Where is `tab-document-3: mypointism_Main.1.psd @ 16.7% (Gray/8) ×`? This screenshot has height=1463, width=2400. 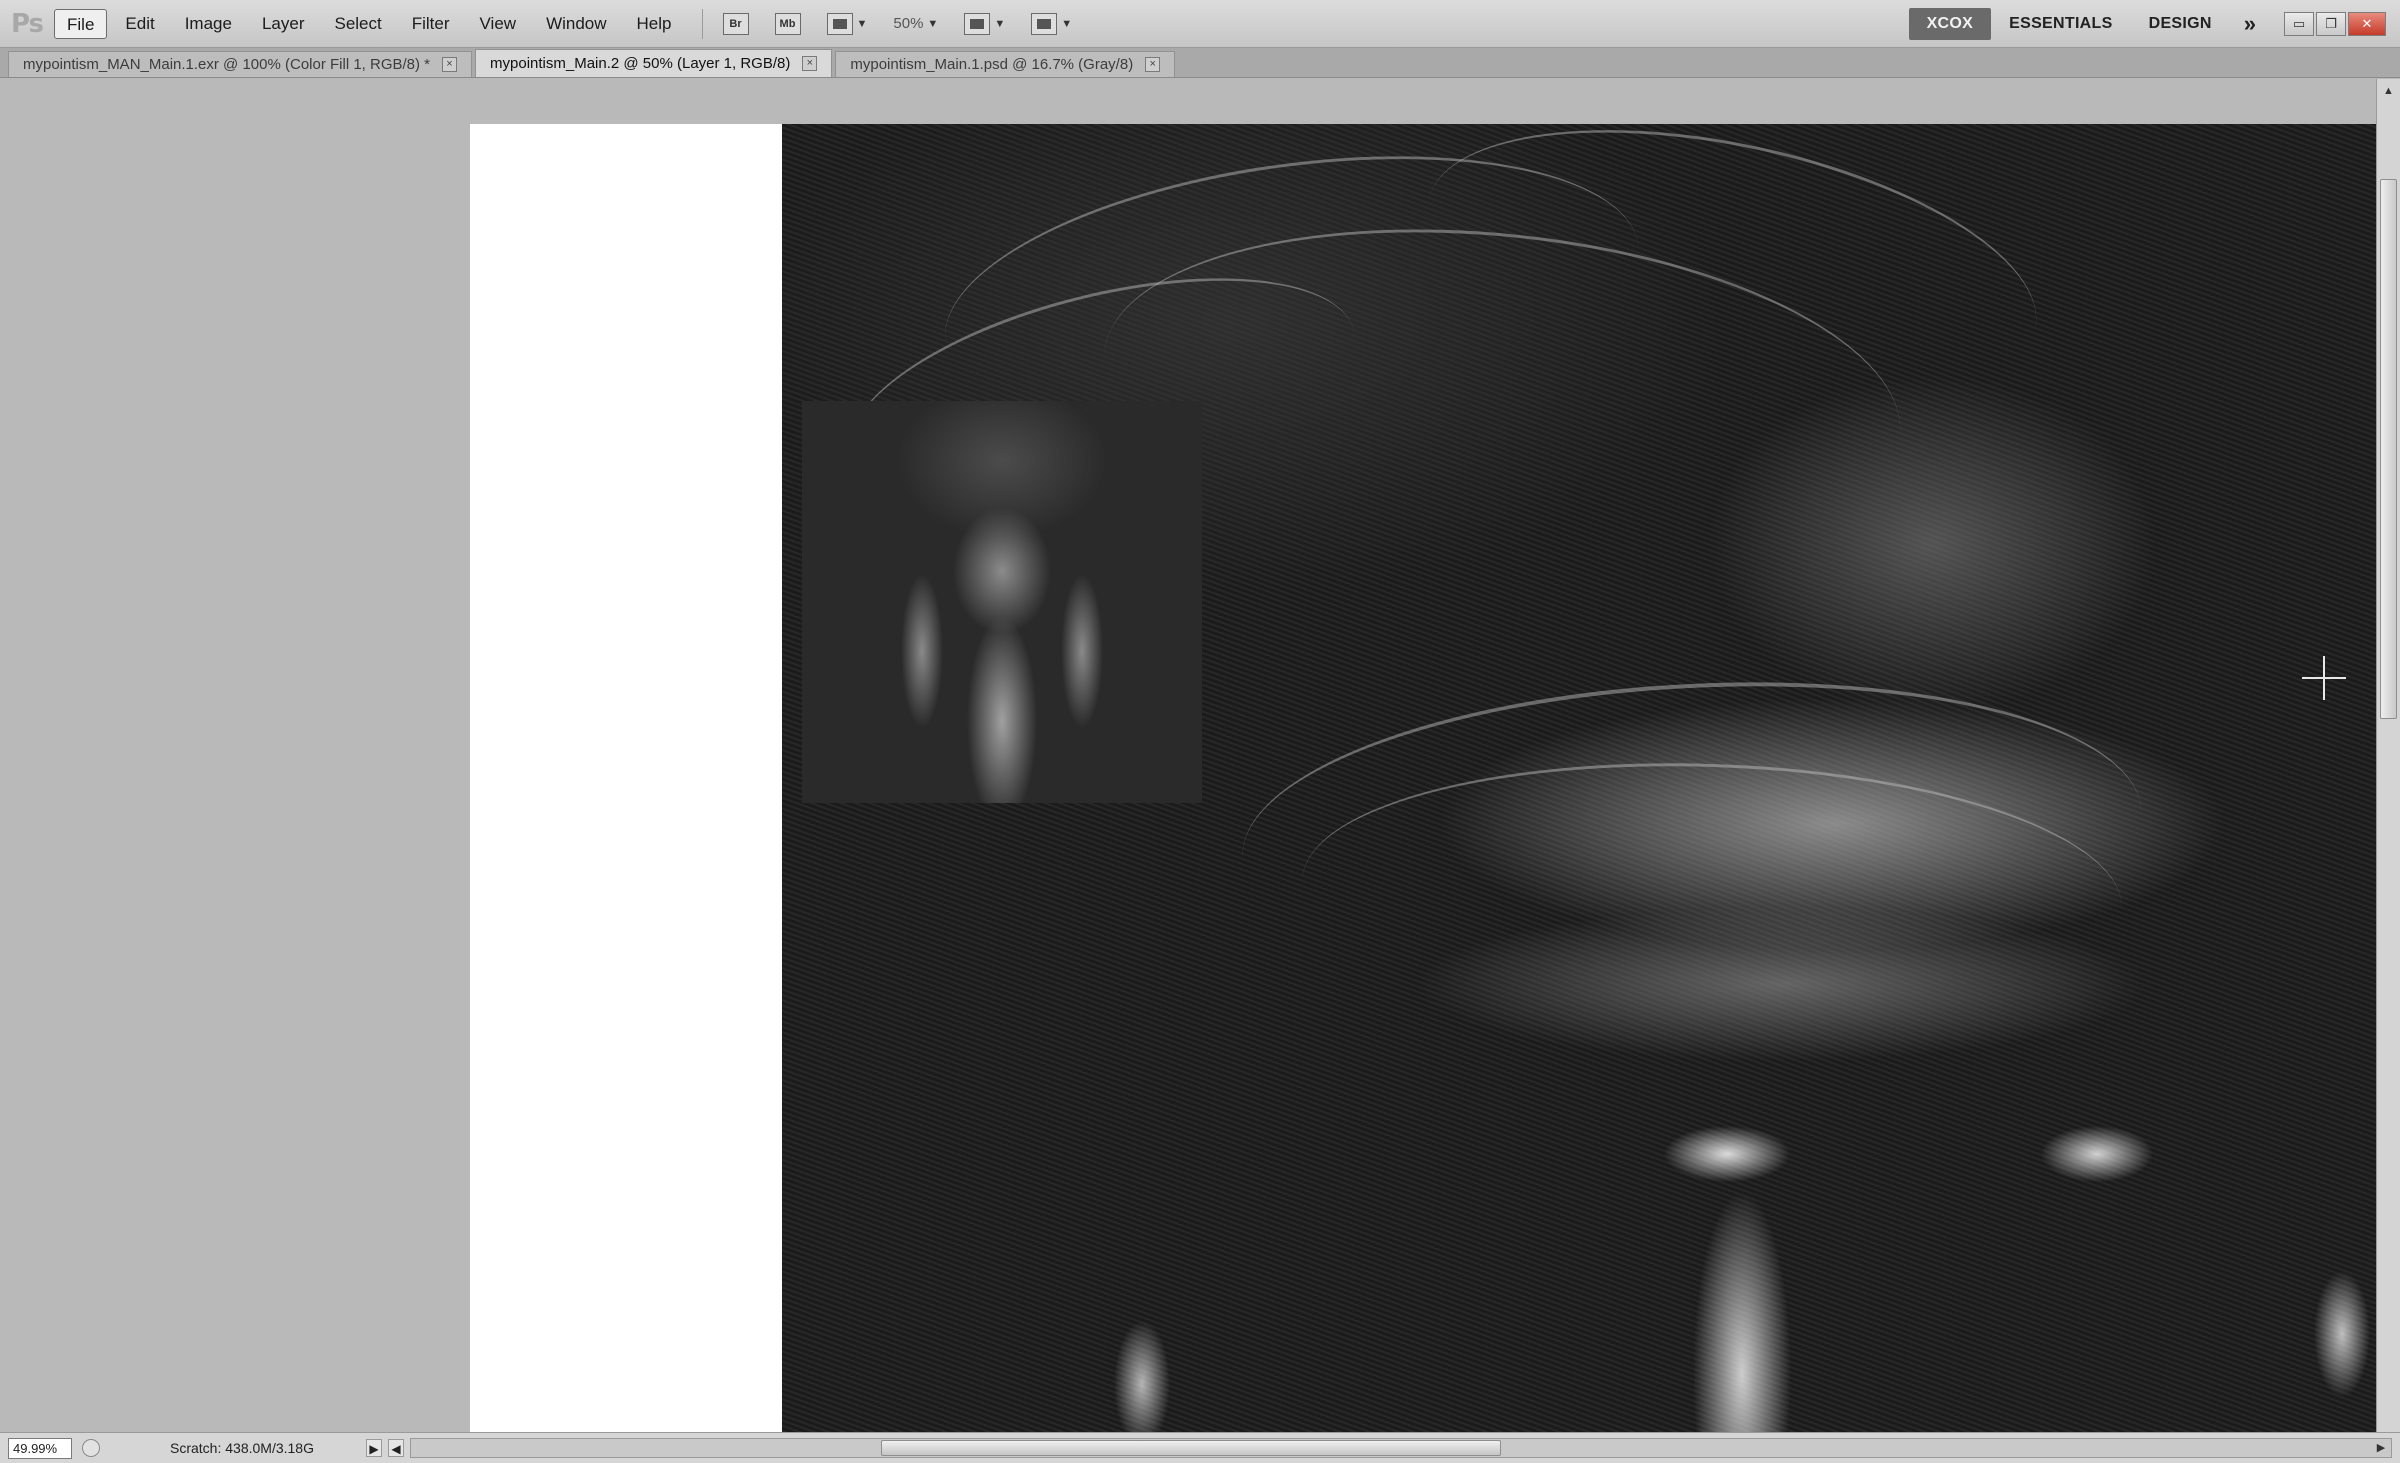
tab-document-3: mypointism_Main.1.psd @ 16.7% (Gray/8) × is located at coordinates (1005, 64).